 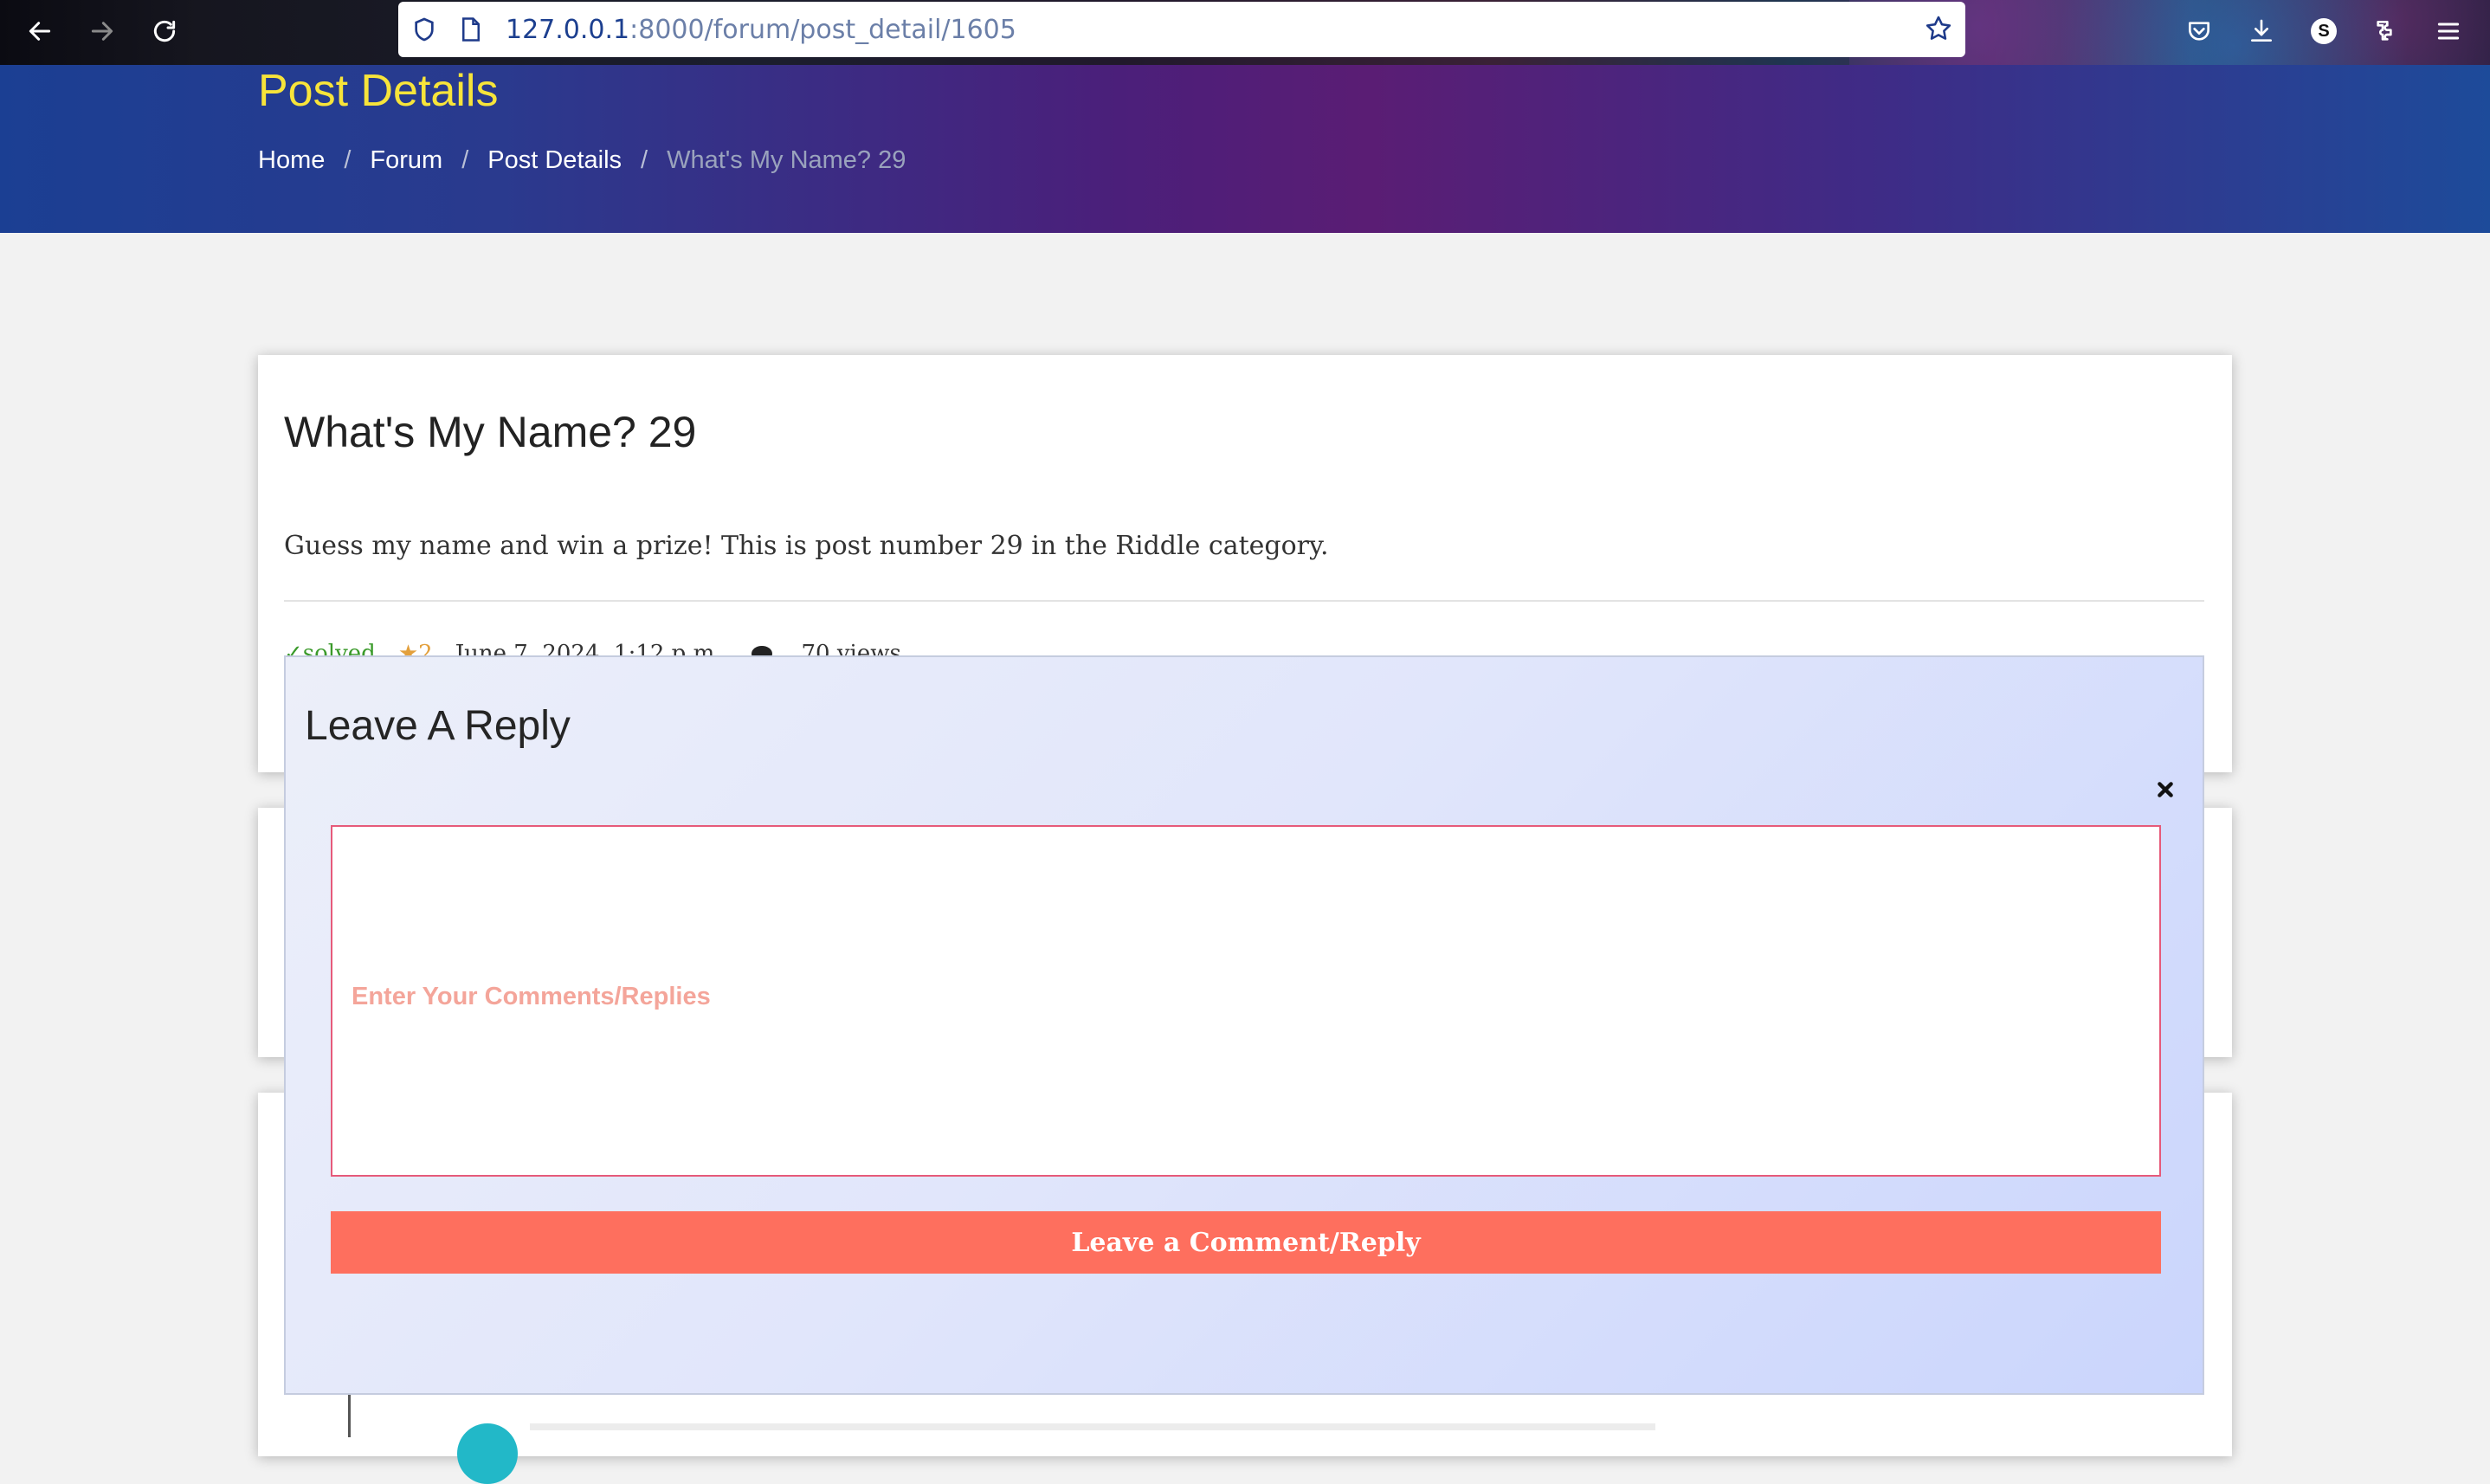 I want to click on arrow-right-icon, so click(x=102, y=32).